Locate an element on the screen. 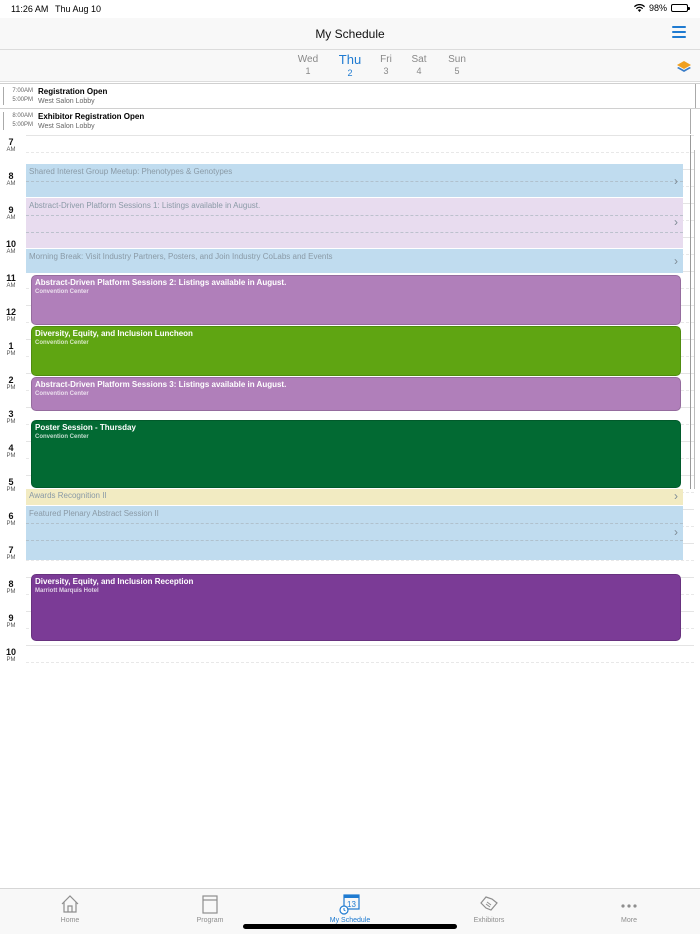  tab-exhibitors: Exhibitors is located at coordinates (489, 908).